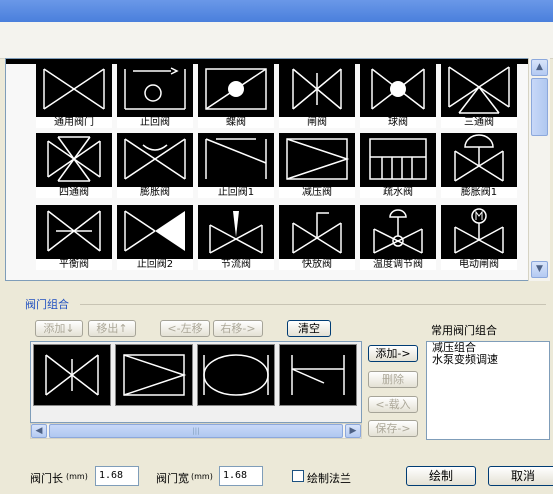 This screenshot has height=494, width=553. Describe the element at coordinates (393, 428) in the screenshot. I see `save-button: 保存->` at that location.